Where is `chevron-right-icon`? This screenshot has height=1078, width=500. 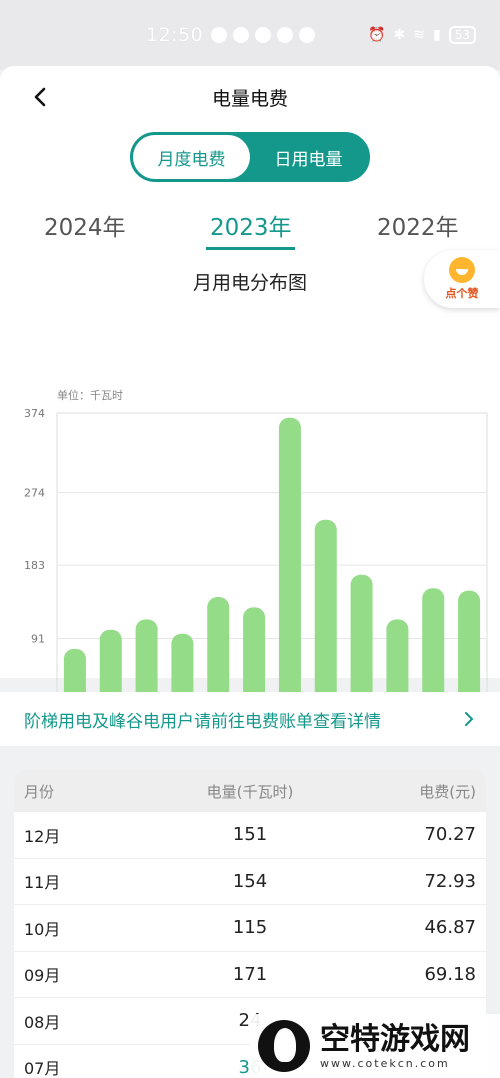 chevron-right-icon is located at coordinates (469, 719).